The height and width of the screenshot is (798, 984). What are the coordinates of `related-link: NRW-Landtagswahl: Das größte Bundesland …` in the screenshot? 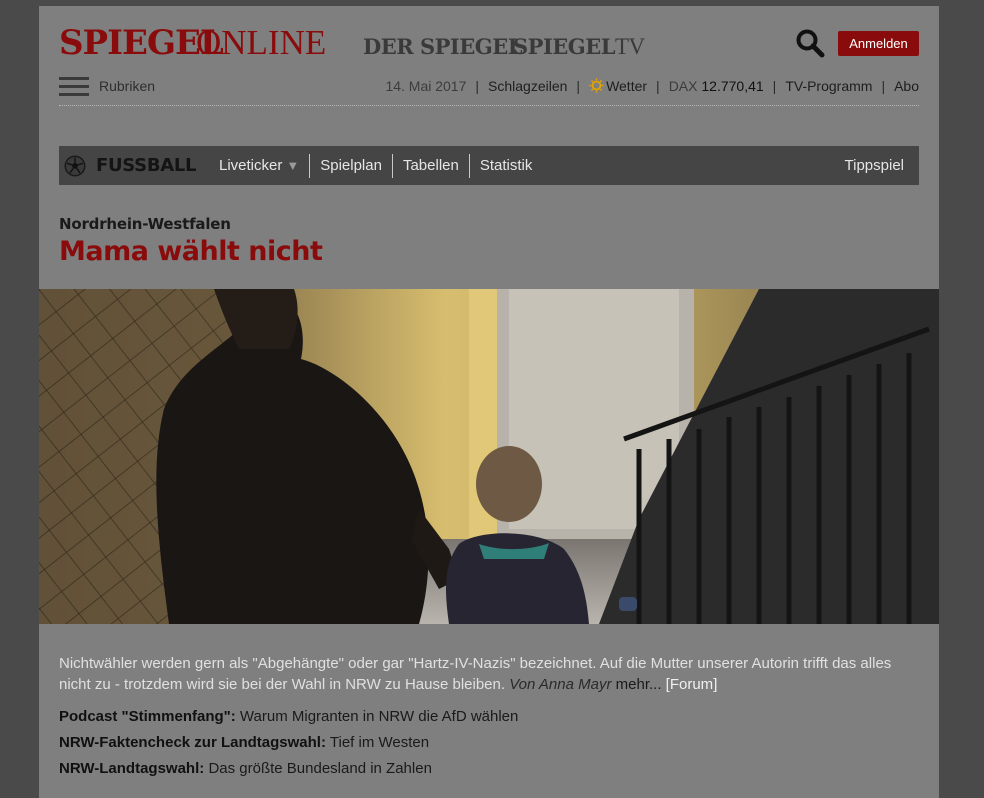 It's located at (489, 768).